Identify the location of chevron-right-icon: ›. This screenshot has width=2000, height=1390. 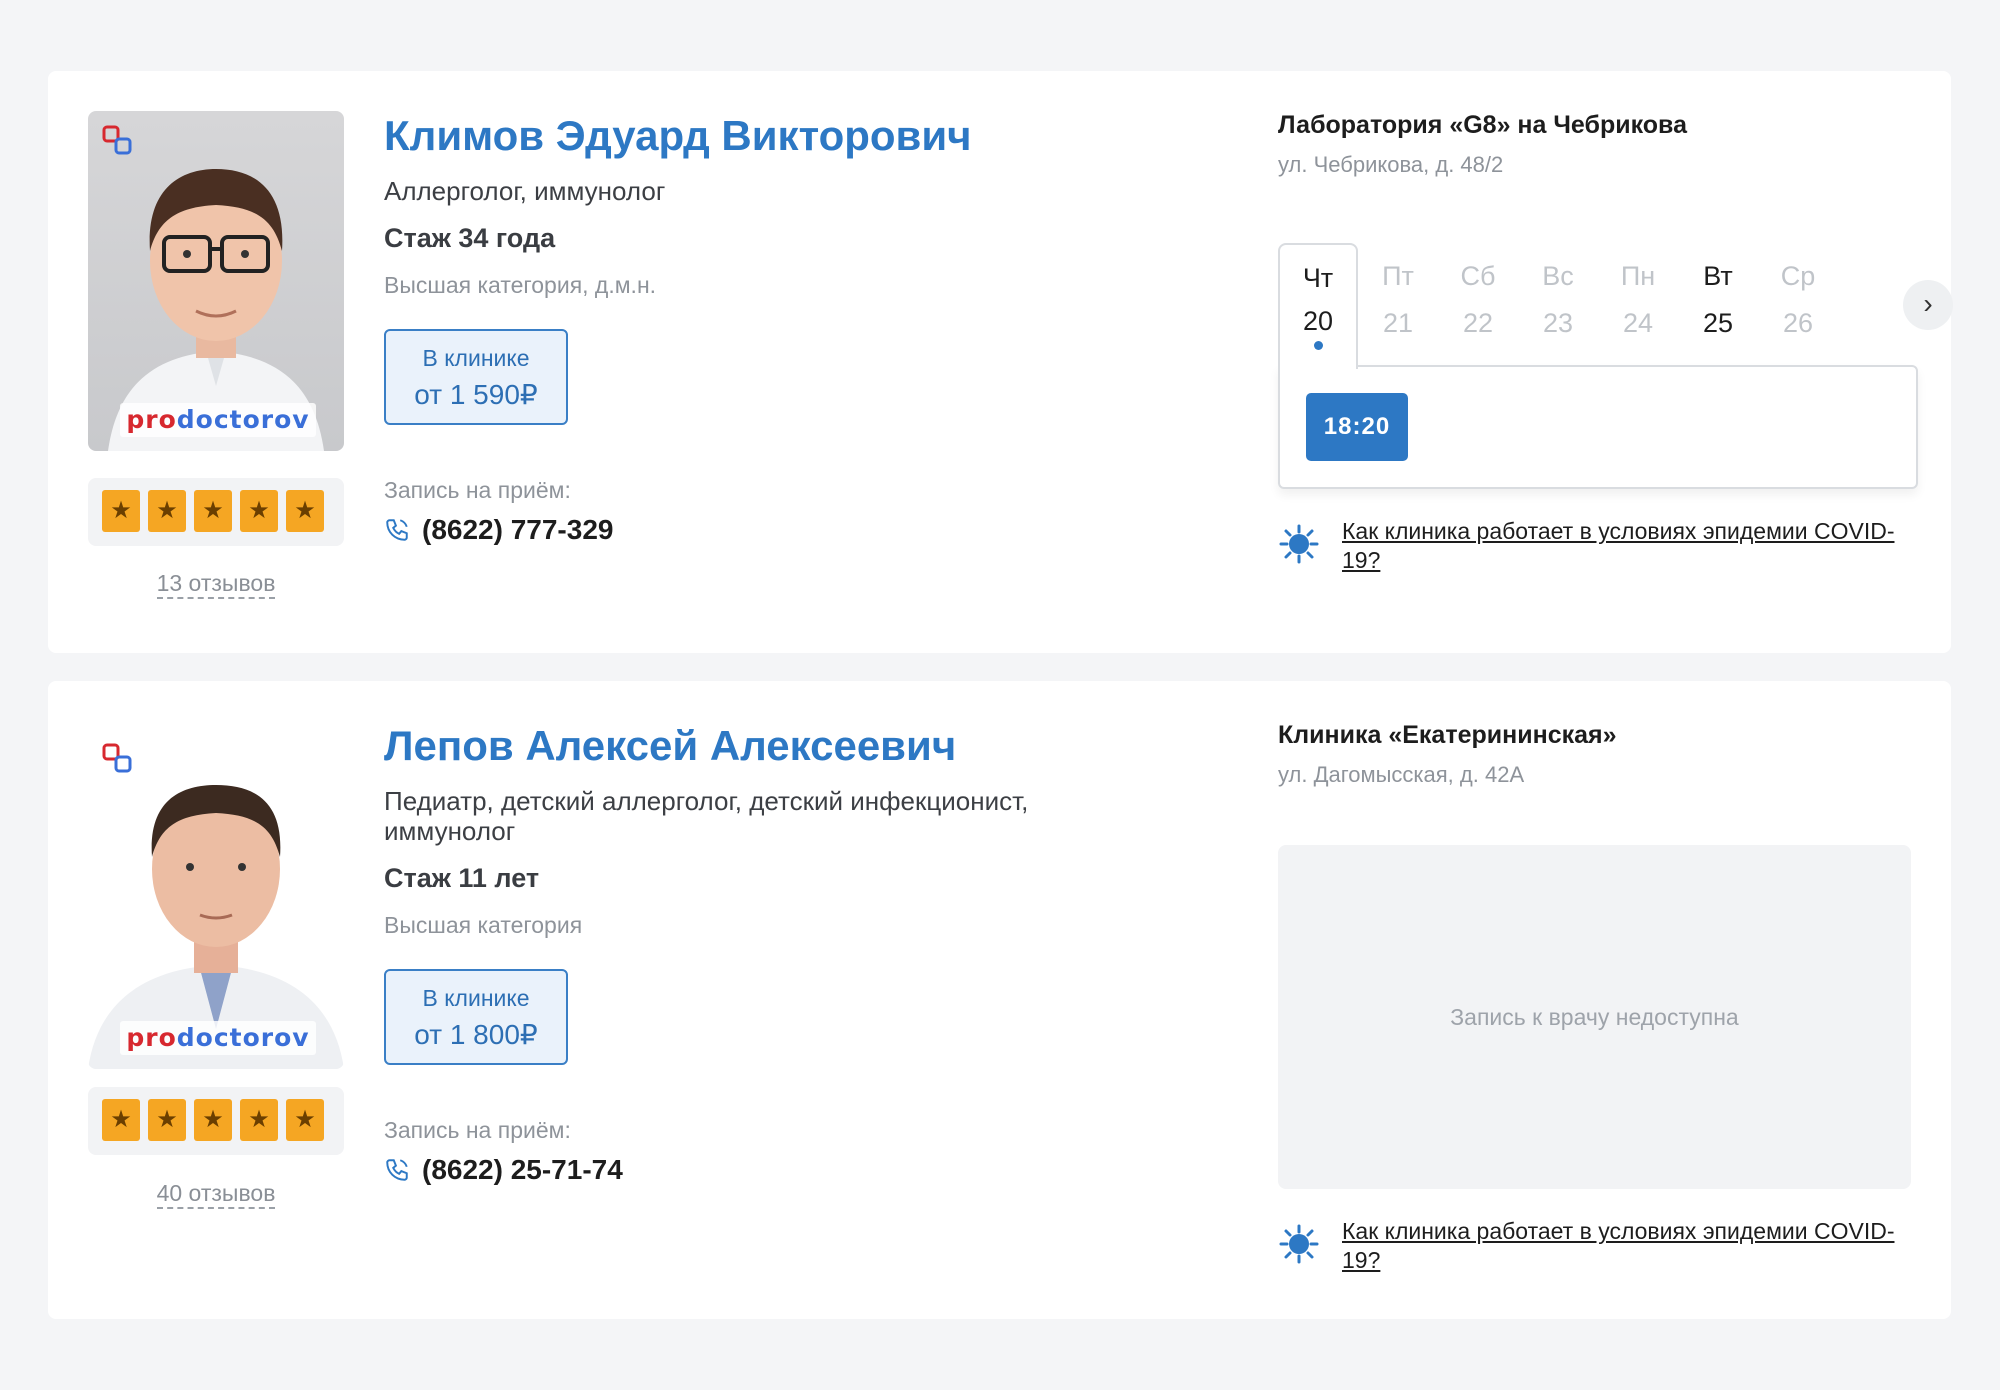
(1928, 303).